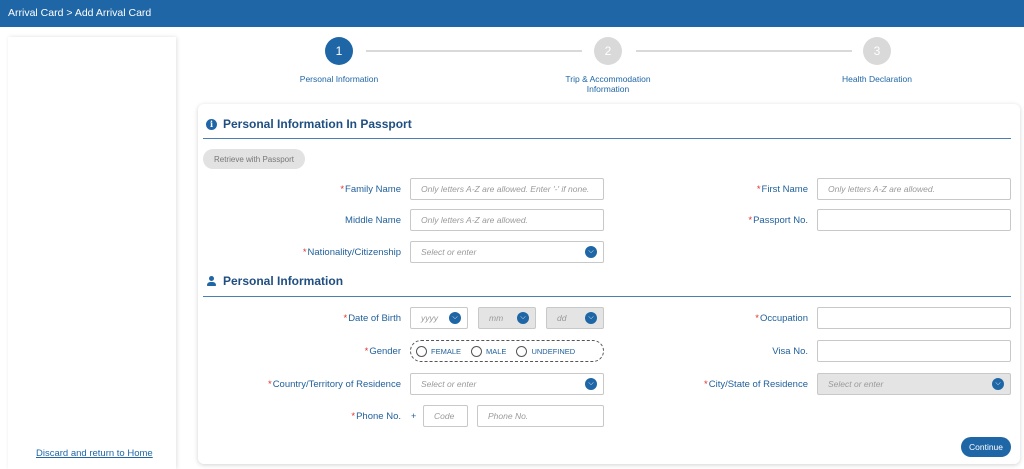  I want to click on dob-day-select: dd ⌵, so click(575, 318).